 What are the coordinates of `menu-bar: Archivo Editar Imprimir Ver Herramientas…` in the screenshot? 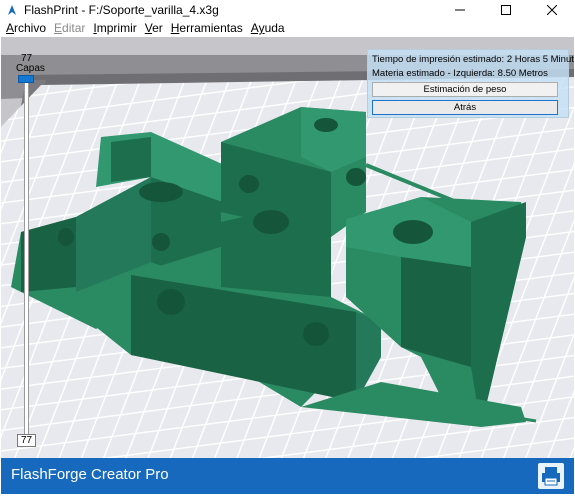 It's located at (287, 28).